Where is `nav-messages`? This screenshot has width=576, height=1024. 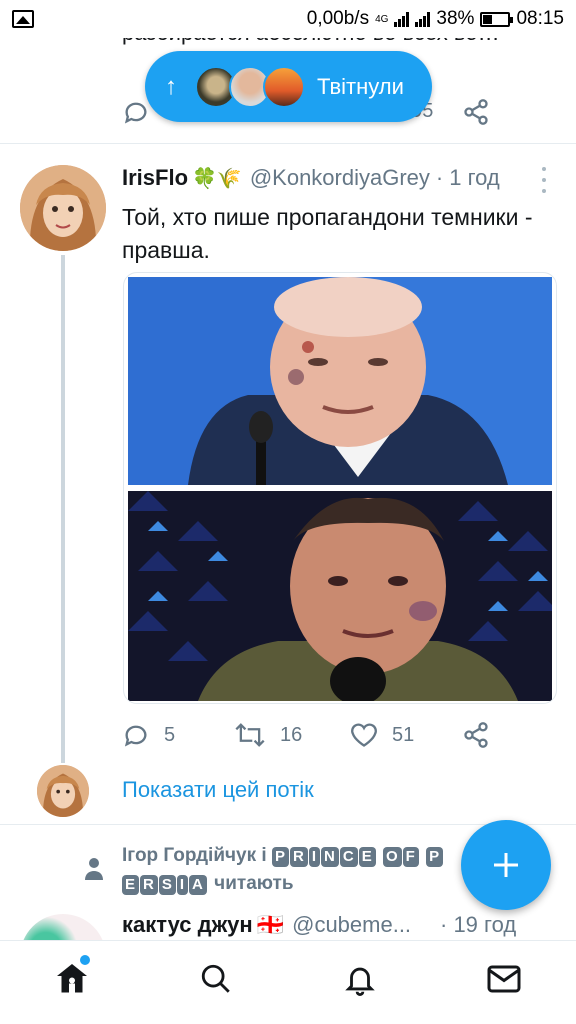
nav-messages is located at coordinates (504, 981).